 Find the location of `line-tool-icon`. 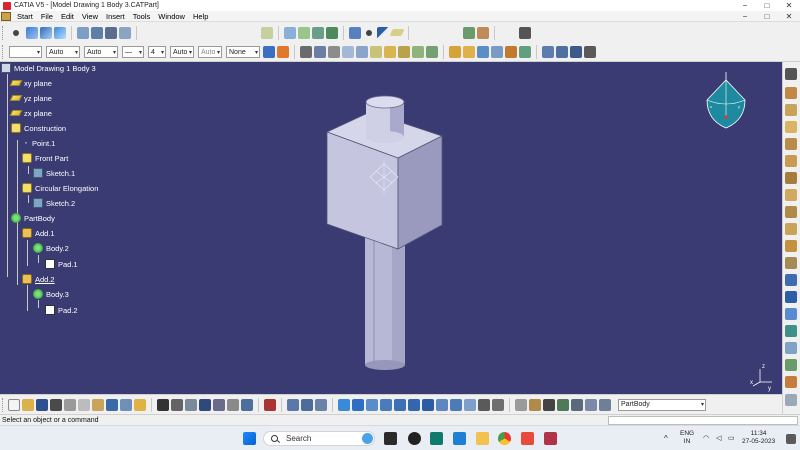

line-tool-icon is located at coordinates (355, 32).